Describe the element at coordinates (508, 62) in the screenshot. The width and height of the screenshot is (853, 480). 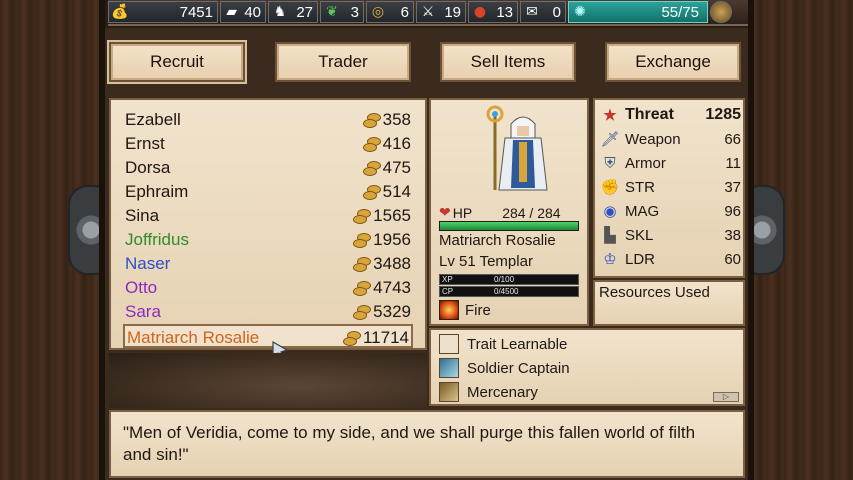
I see `tab-sell-items: Sell Items` at that location.